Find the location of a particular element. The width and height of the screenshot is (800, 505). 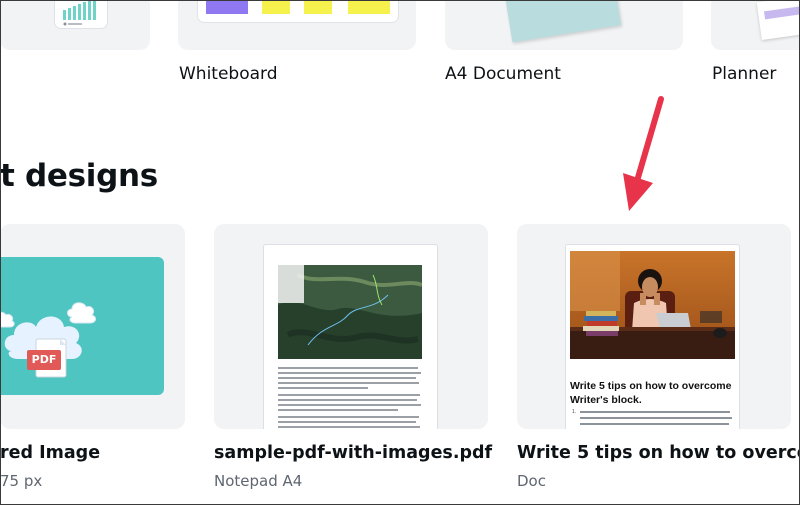

design-subtitle-image: 75 px is located at coordinates (21, 481).